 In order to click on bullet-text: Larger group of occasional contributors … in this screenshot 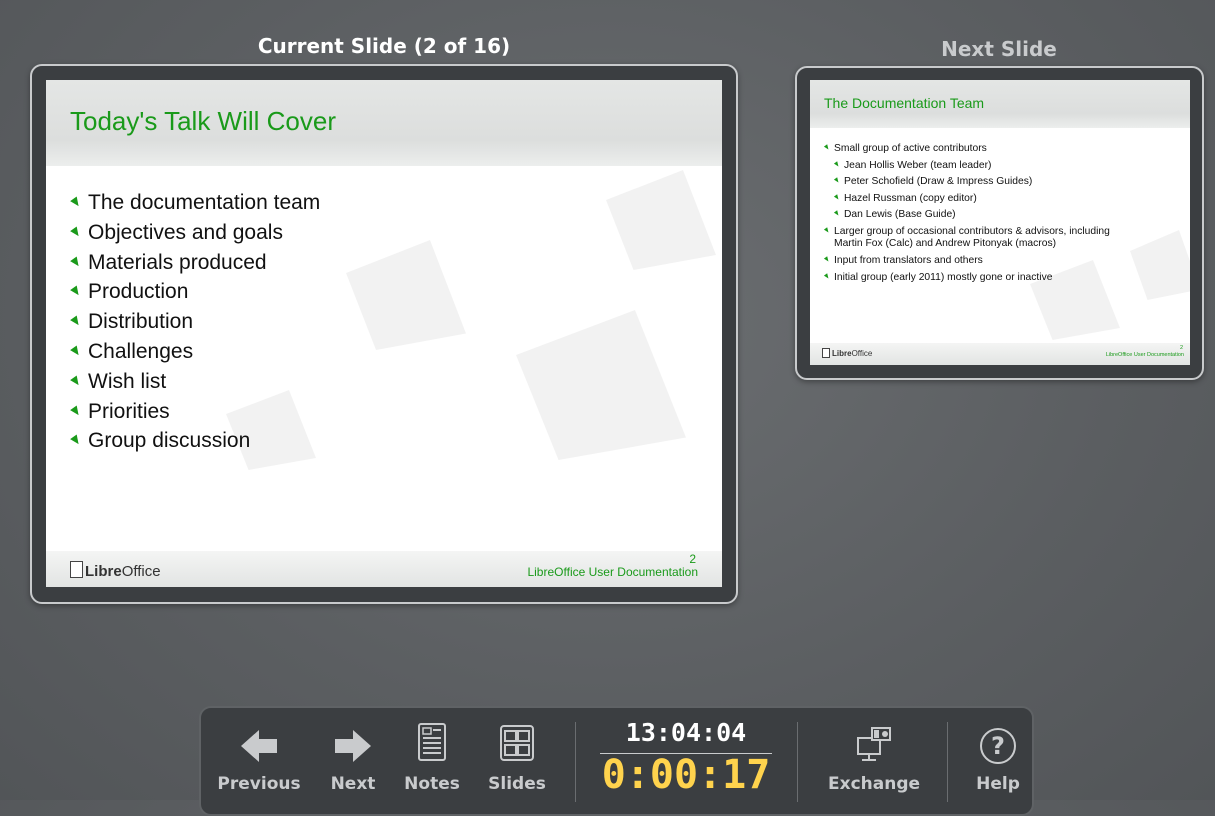, I will do `click(972, 231)`.